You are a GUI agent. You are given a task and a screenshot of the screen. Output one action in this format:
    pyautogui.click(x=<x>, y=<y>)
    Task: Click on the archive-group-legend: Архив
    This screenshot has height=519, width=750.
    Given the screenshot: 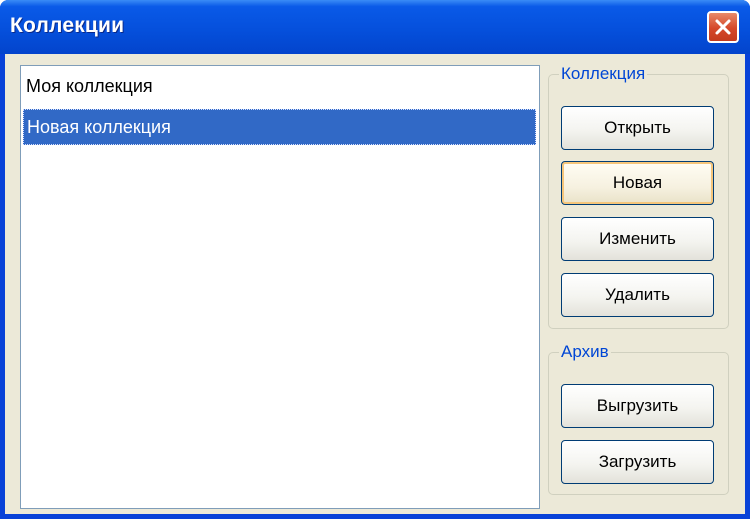 What is the action you would take?
    pyautogui.click(x=585, y=352)
    